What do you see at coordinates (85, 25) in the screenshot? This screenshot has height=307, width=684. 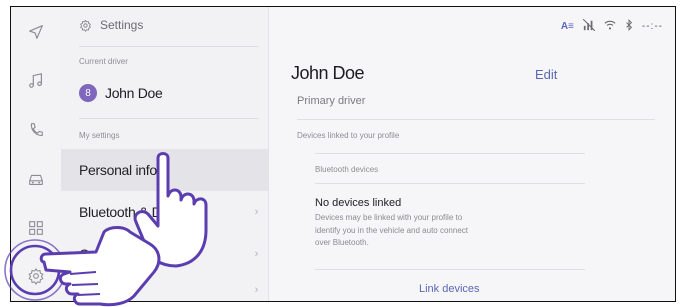 I see `gear-icon` at bounding box center [85, 25].